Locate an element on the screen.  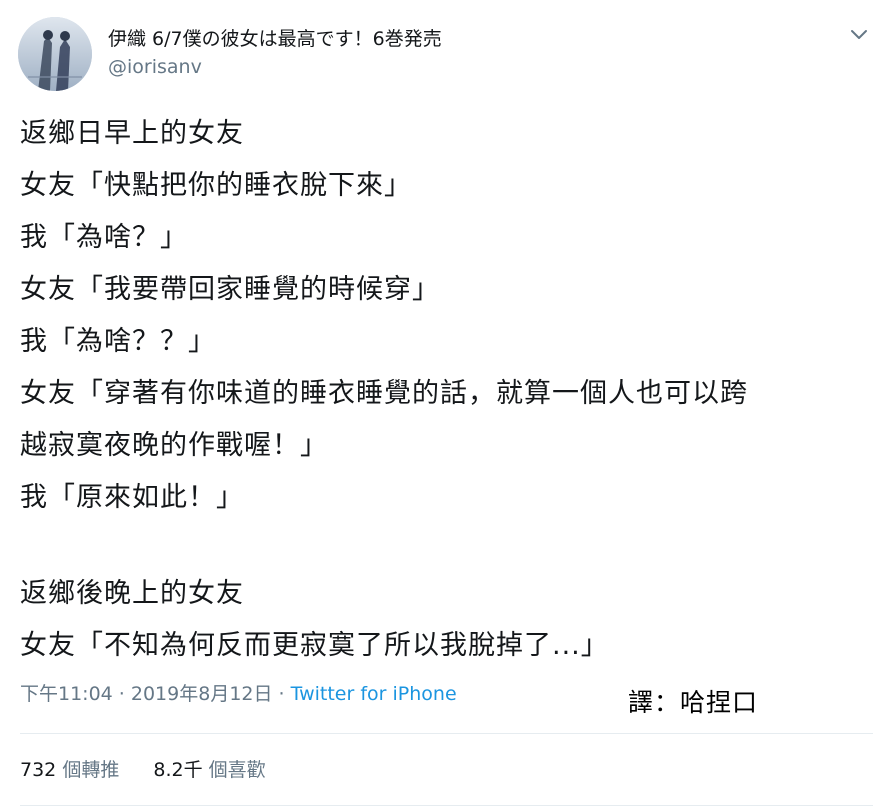
retweets-label: 個轉推 is located at coordinates (91, 770).